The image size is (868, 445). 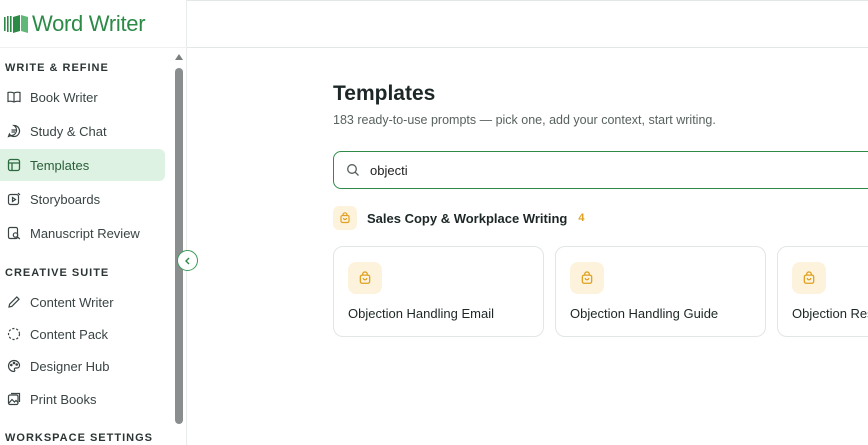 I want to click on sidebar-item-study-chat: Study & Chat, so click(x=82, y=131).